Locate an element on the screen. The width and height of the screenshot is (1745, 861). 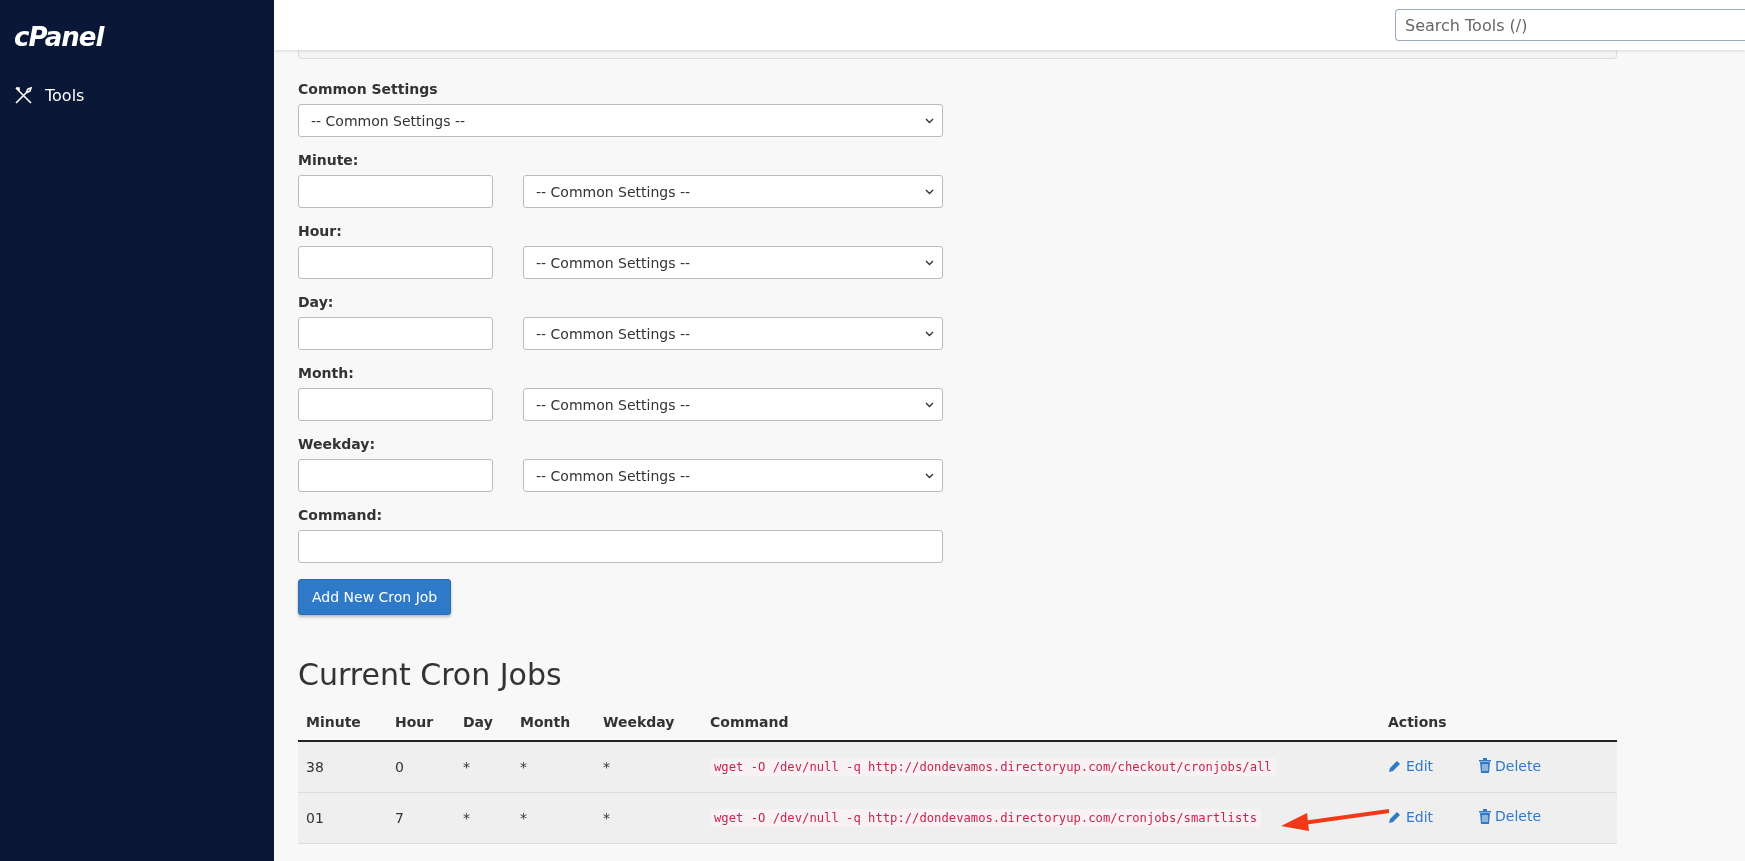
column-header: Month is located at coordinates (545, 722).